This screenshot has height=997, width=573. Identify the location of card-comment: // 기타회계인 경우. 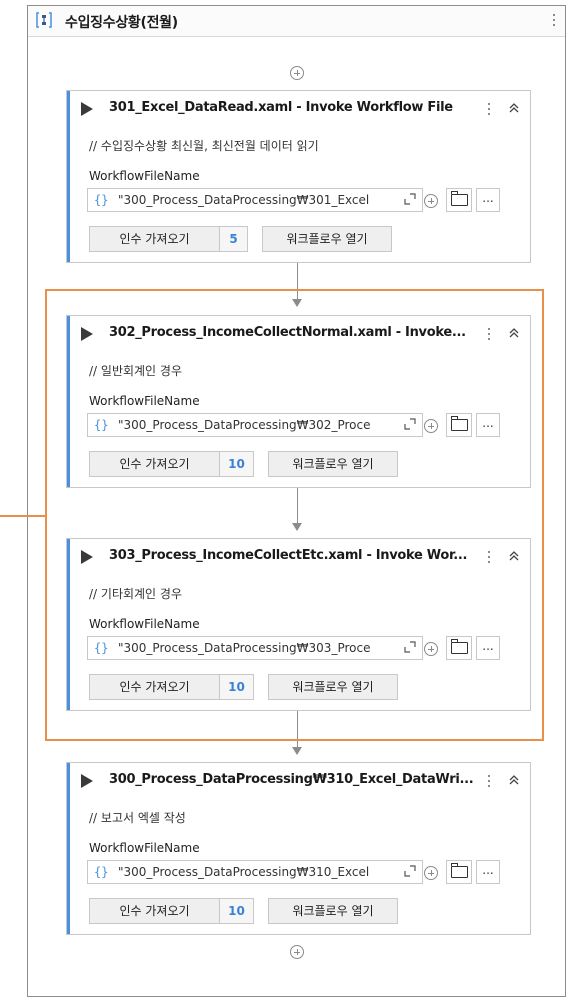
(135, 594).